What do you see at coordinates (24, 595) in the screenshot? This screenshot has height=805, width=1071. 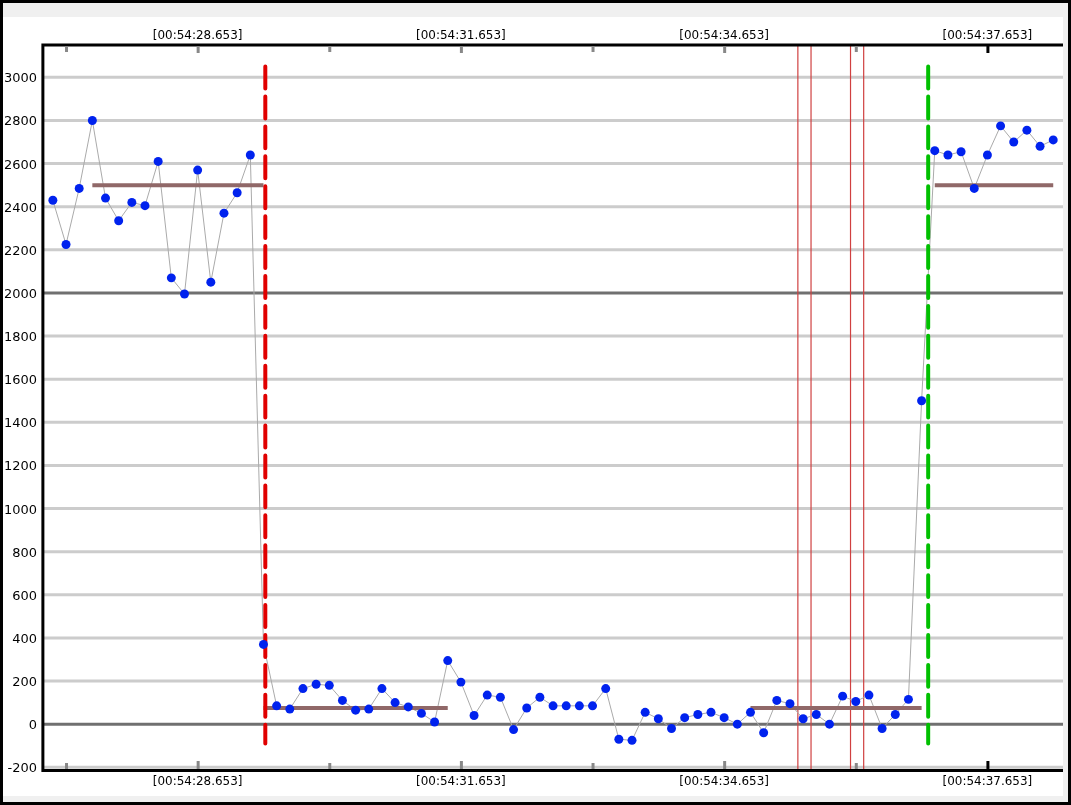 I see `axis-label: 600` at bounding box center [24, 595].